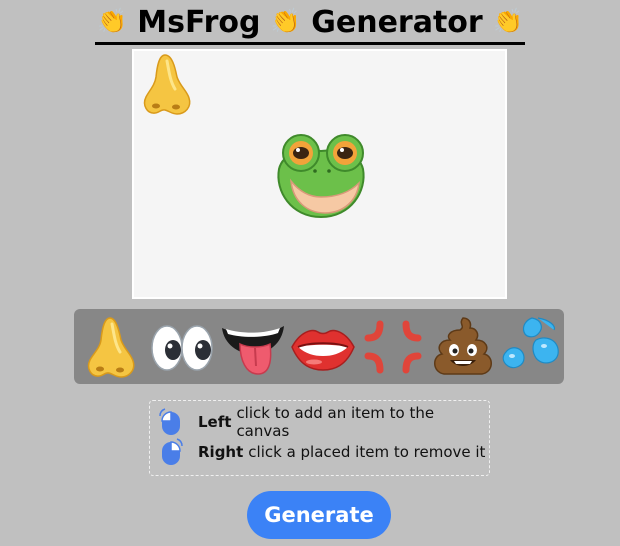 The height and width of the screenshot is (546, 620). I want to click on title-word-msfrog: MsFrog, so click(199, 22).